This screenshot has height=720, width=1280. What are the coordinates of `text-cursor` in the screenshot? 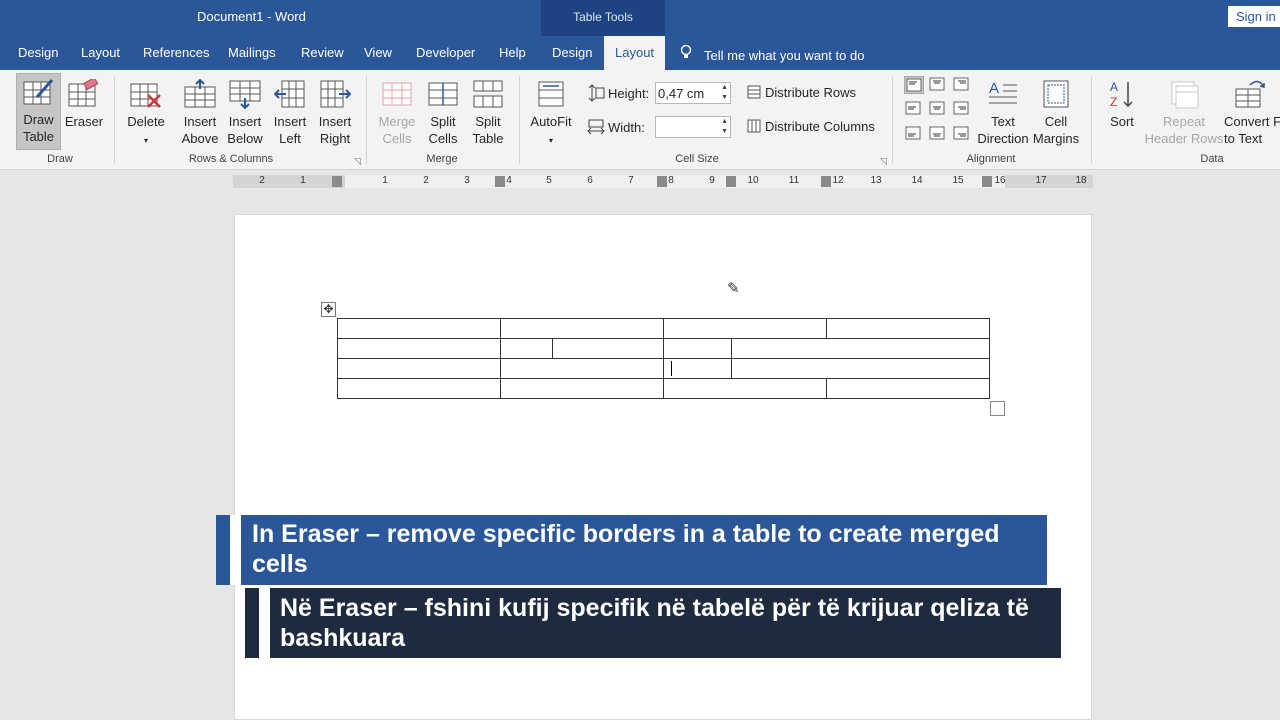 It's located at (671, 368).